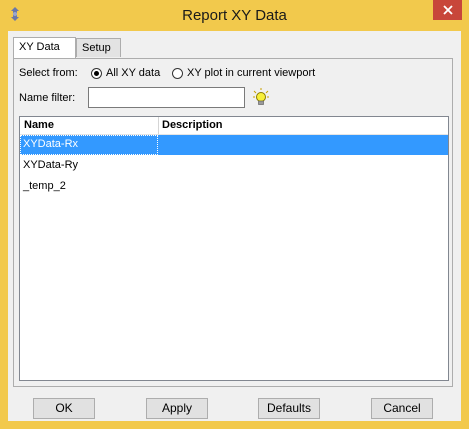  I want to click on select-from-label: Select from:, so click(48, 73).